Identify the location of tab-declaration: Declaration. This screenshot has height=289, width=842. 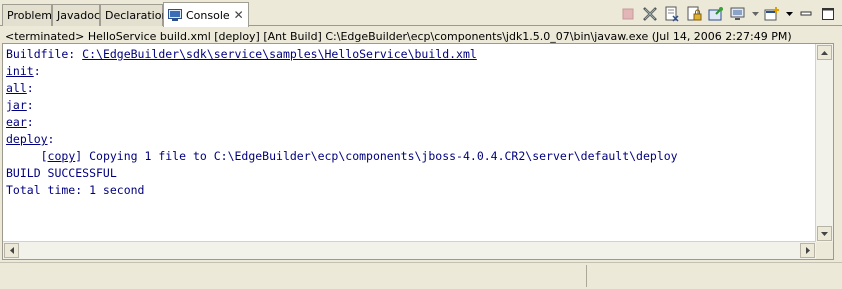
(134, 15).